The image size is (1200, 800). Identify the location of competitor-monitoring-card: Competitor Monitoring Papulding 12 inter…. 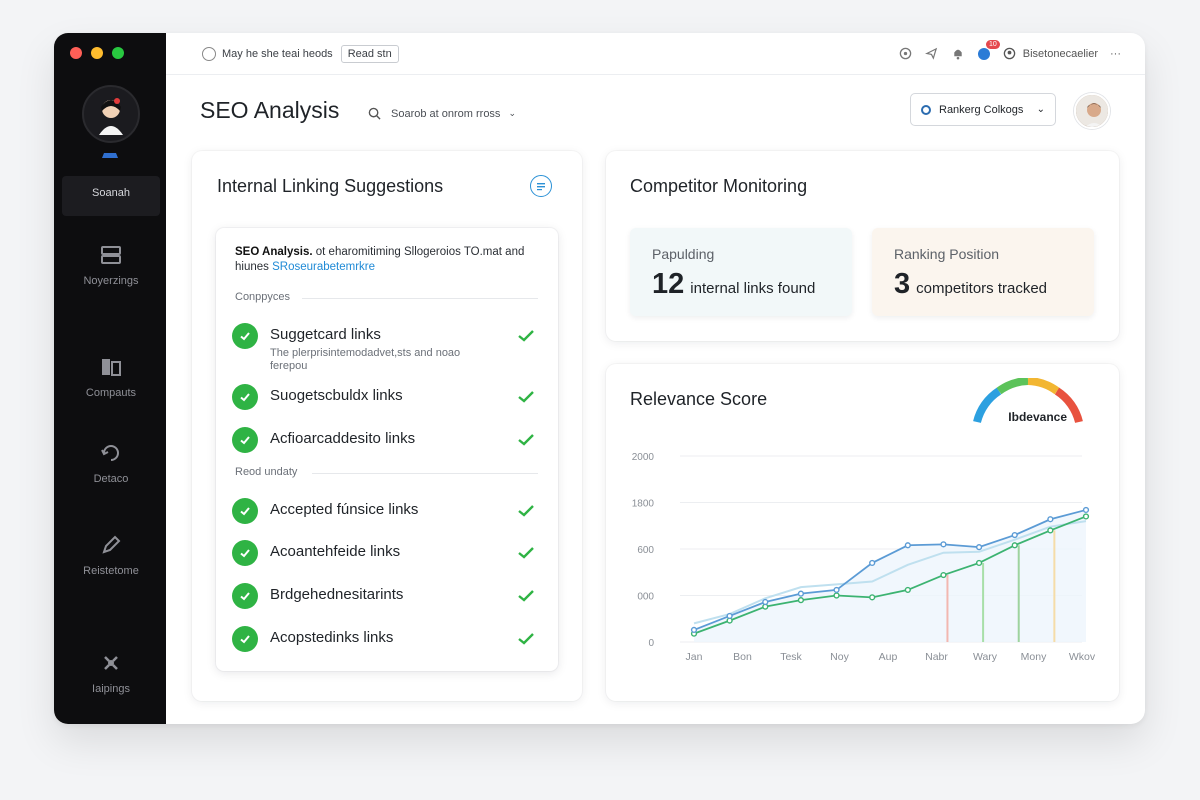
(862, 246).